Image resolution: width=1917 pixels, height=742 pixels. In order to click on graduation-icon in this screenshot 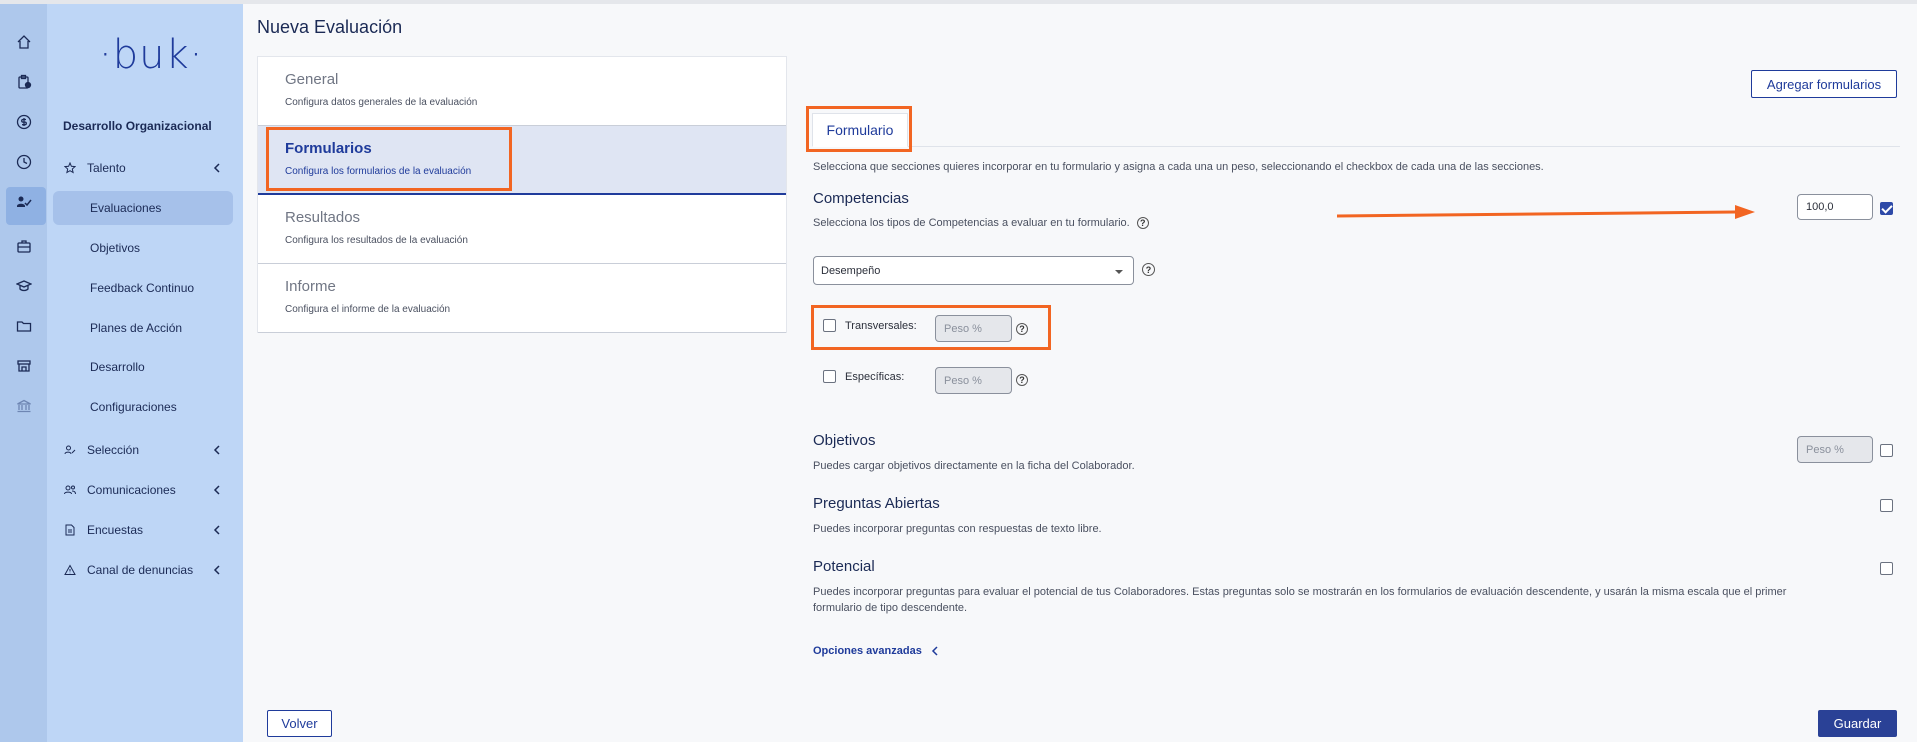, I will do `click(24, 286)`.